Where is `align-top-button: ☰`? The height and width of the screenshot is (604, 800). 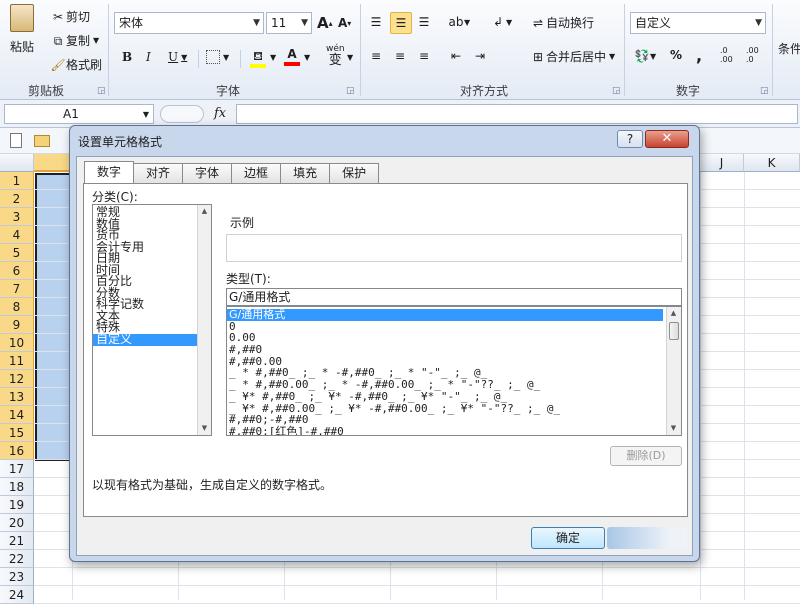
align-top-button: ☰ is located at coordinates (376, 22).